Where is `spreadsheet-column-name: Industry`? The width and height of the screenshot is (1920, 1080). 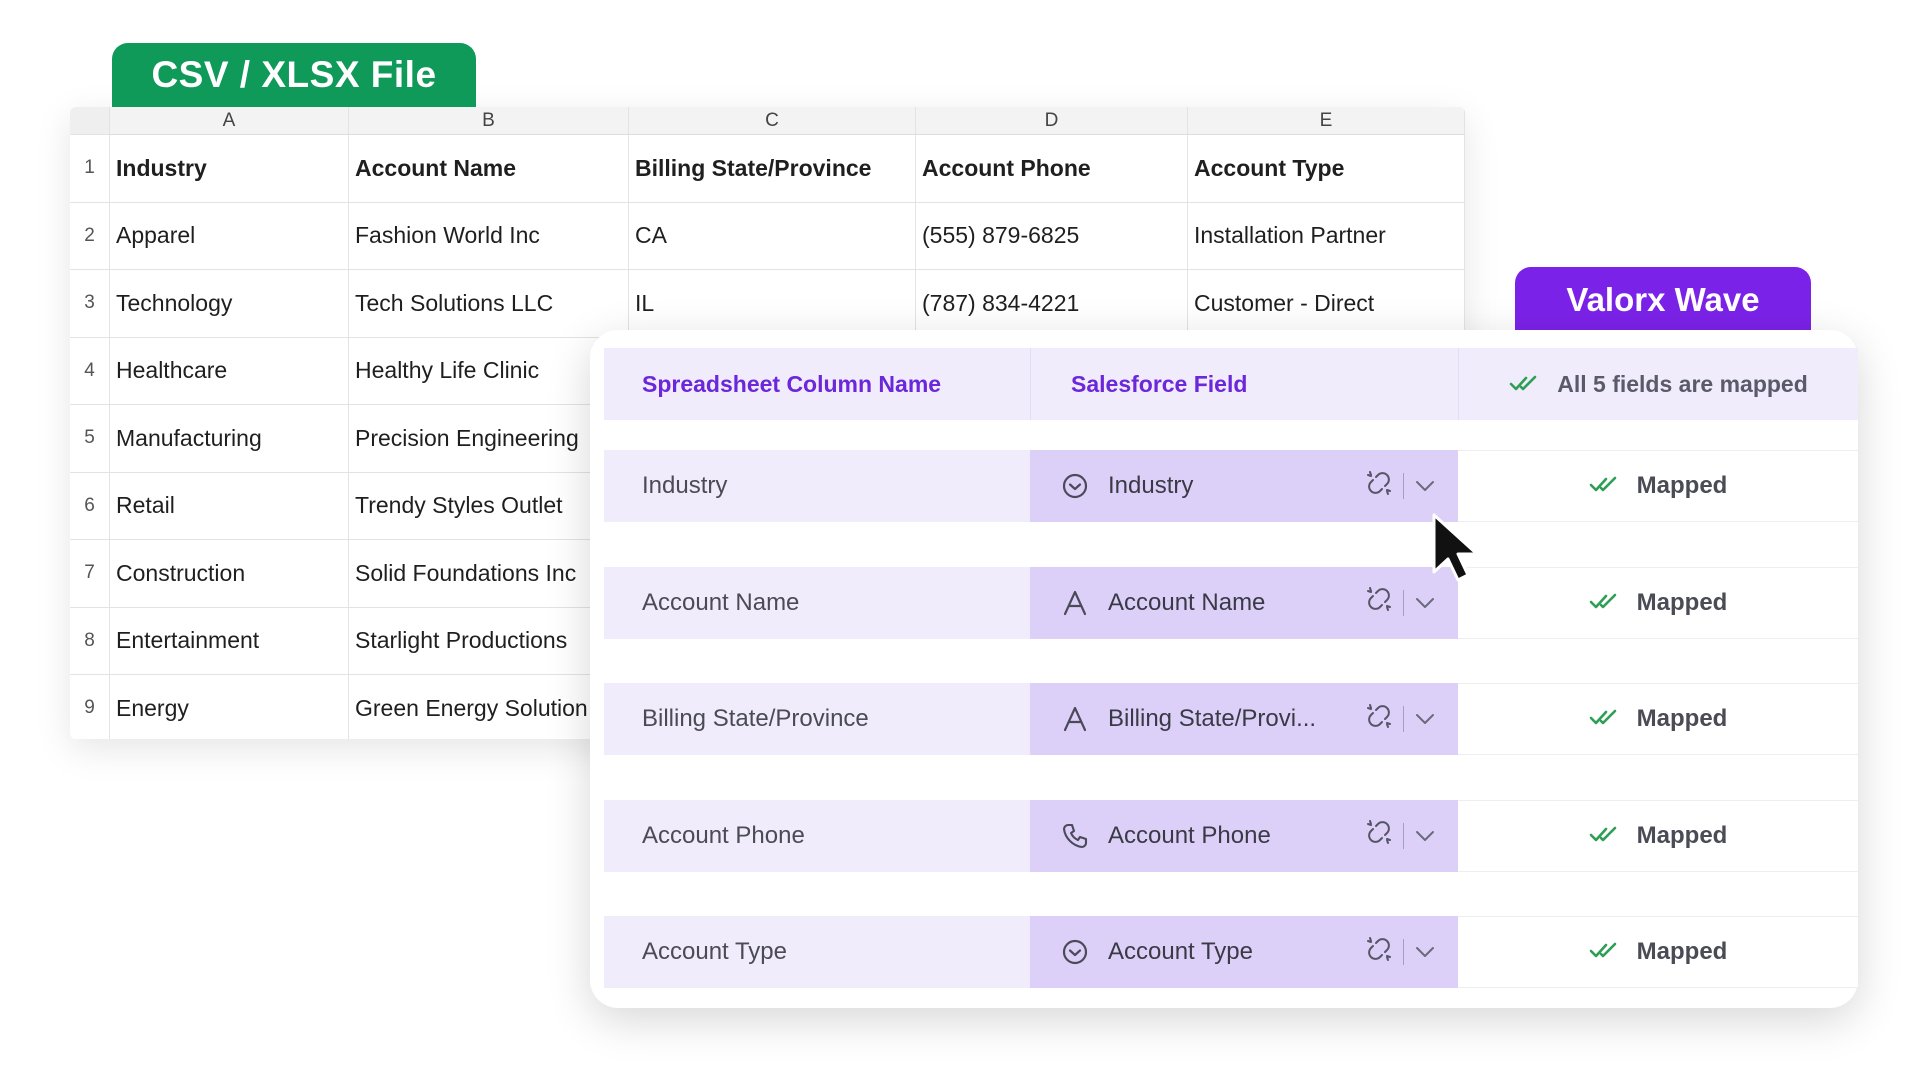 spreadsheet-column-name: Industry is located at coordinates (817, 486).